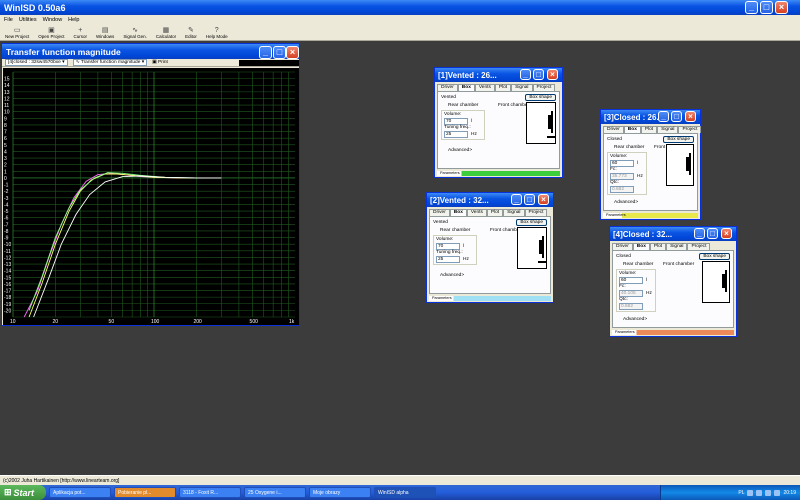  What do you see at coordinates (759, 492) in the screenshot?
I see `volume-icon` at bounding box center [759, 492].